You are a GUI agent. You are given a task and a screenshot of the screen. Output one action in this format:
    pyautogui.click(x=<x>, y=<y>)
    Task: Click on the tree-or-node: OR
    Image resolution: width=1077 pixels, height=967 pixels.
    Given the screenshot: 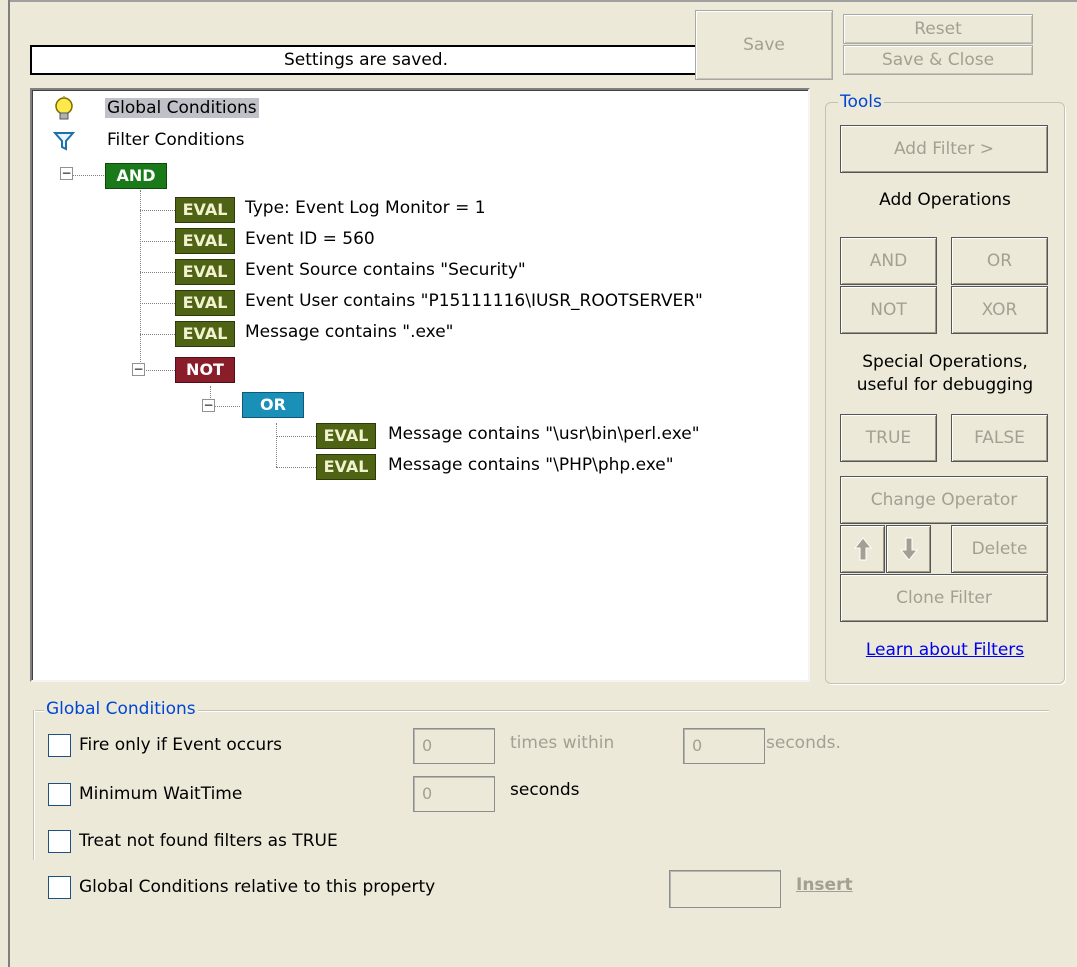 What is the action you would take?
    pyautogui.click(x=273, y=405)
    